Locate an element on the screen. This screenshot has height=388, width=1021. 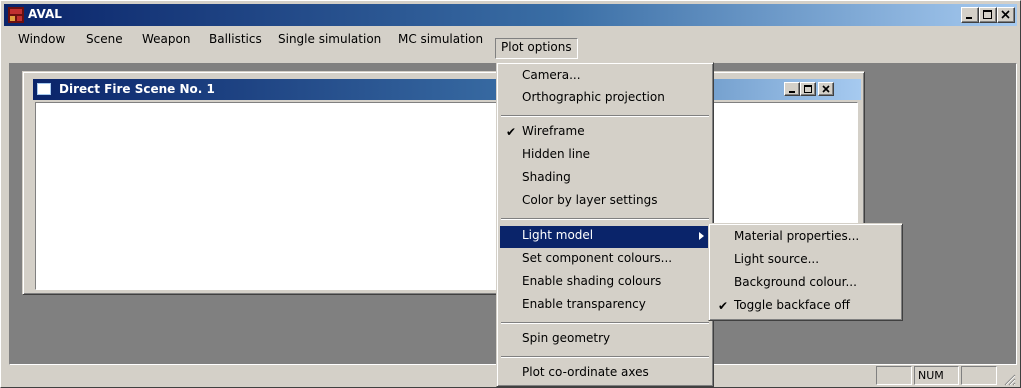
close-button is located at coordinates (1006, 15).